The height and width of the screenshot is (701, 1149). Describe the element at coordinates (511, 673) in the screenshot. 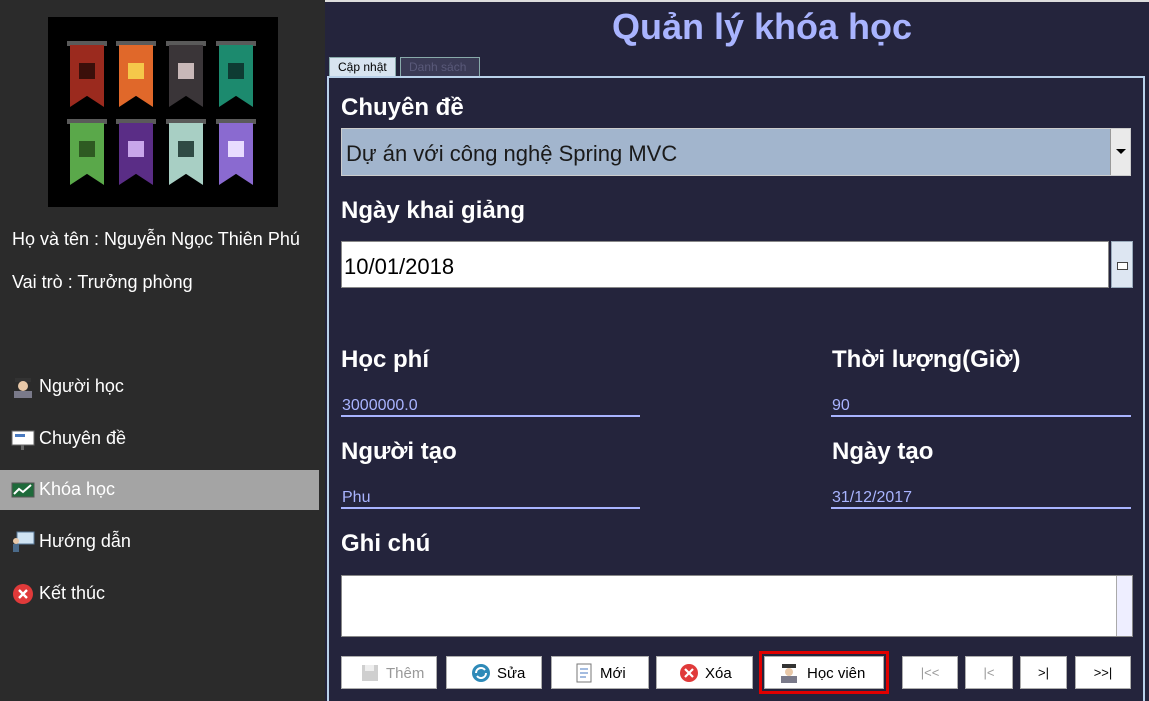

I see `edit-button-label: Sửa` at that location.